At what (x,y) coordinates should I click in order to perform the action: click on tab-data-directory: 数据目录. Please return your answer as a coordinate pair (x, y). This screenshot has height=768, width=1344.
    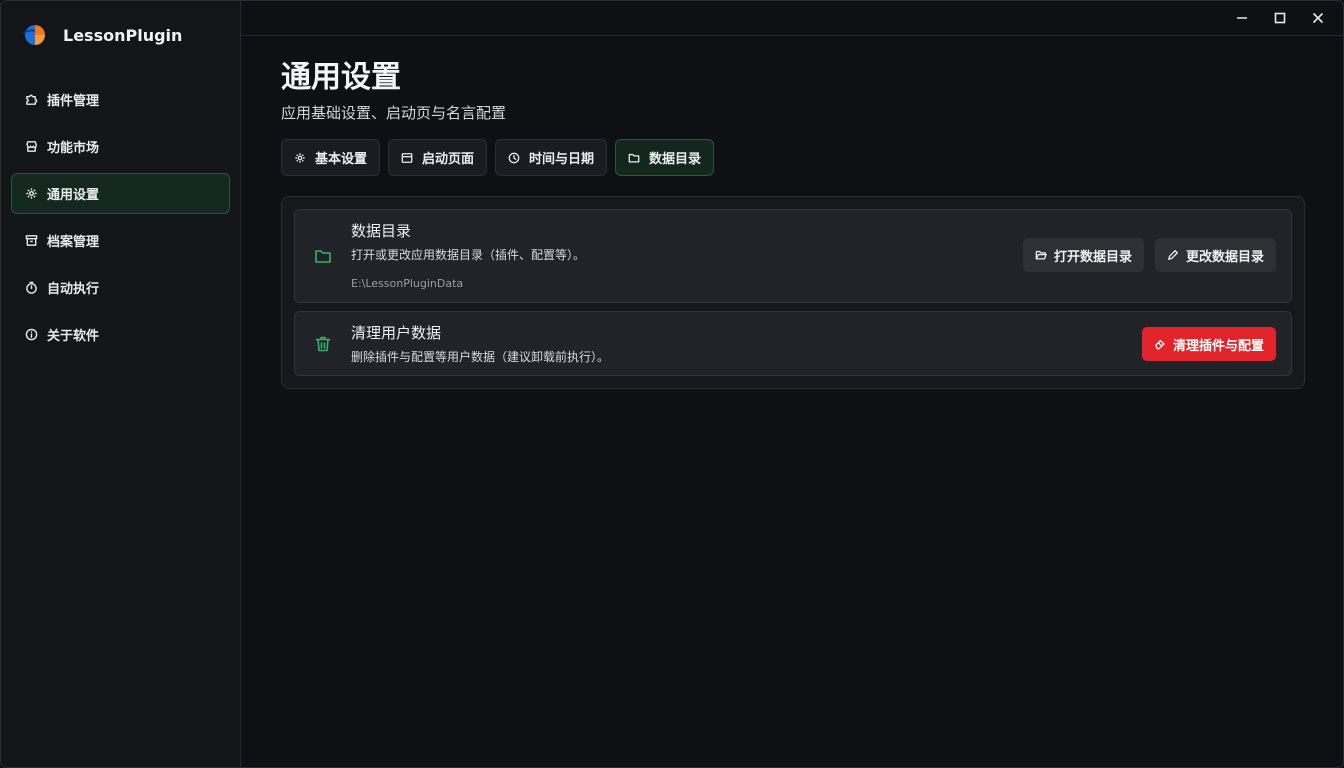
    Looking at the image, I should click on (665, 157).